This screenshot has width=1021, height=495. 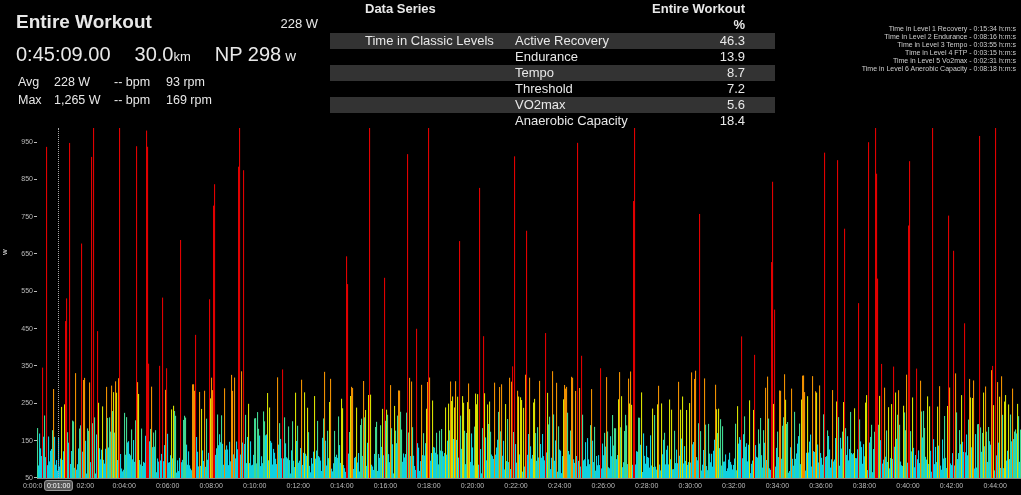 I want to click on table-cell-text: 7.2, so click(x=736, y=89).